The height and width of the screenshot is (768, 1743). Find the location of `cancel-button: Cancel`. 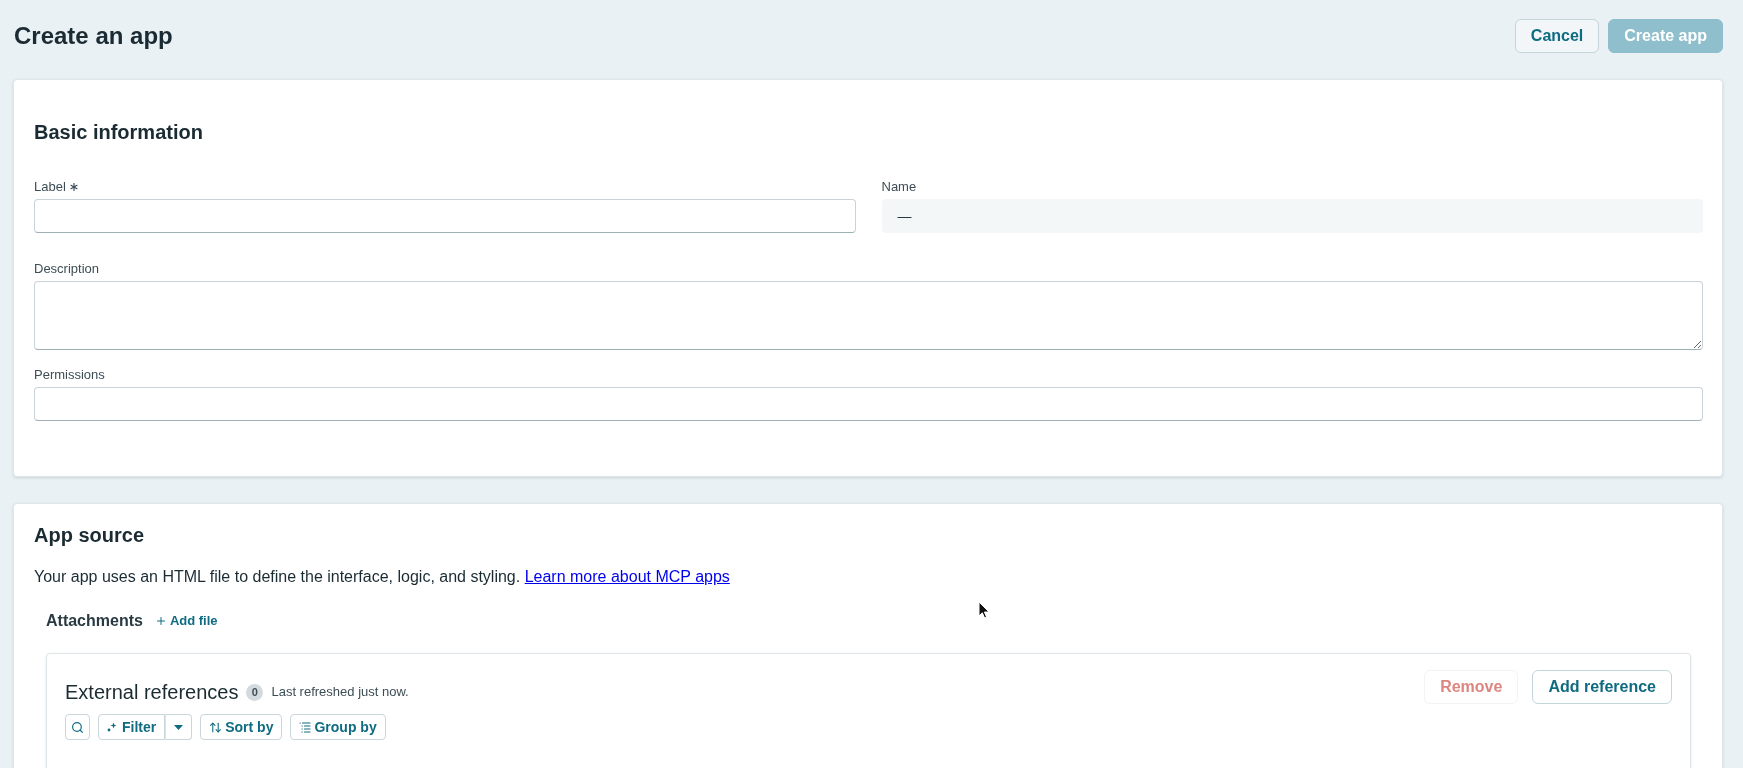

cancel-button: Cancel is located at coordinates (1557, 36).